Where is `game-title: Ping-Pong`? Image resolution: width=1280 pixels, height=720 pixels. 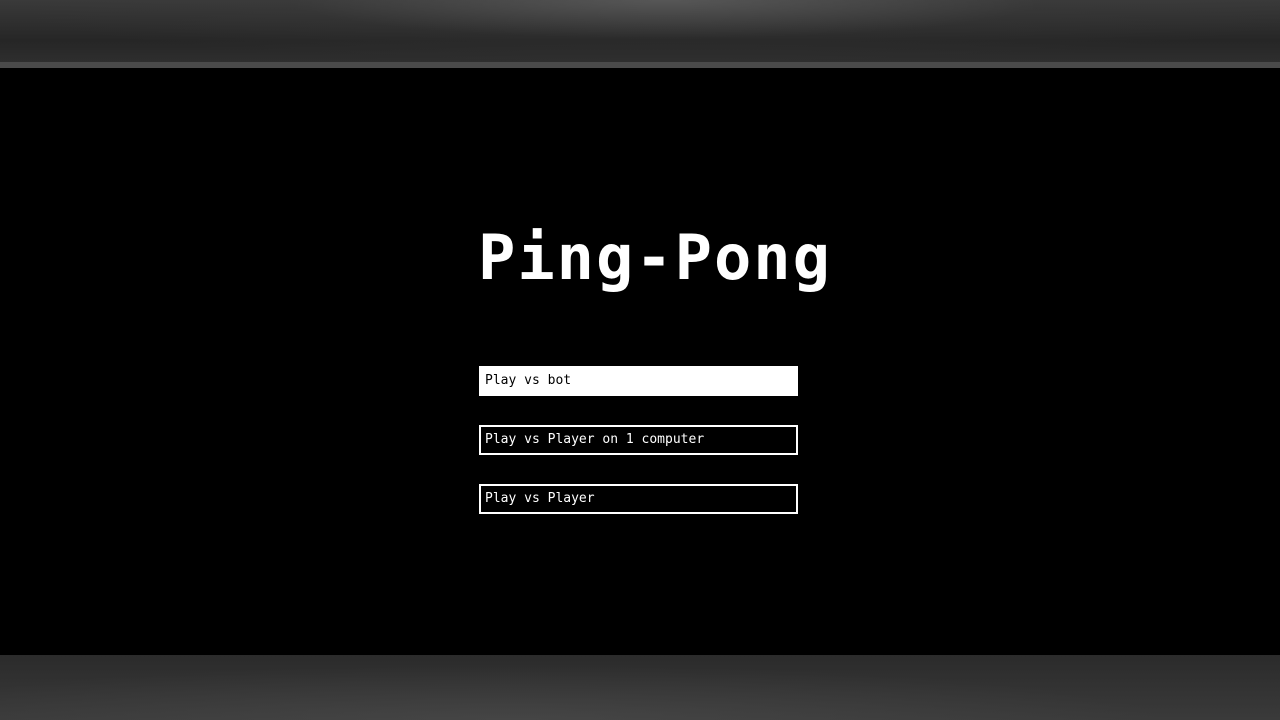 game-title: Ping-Pong is located at coordinates (655, 257).